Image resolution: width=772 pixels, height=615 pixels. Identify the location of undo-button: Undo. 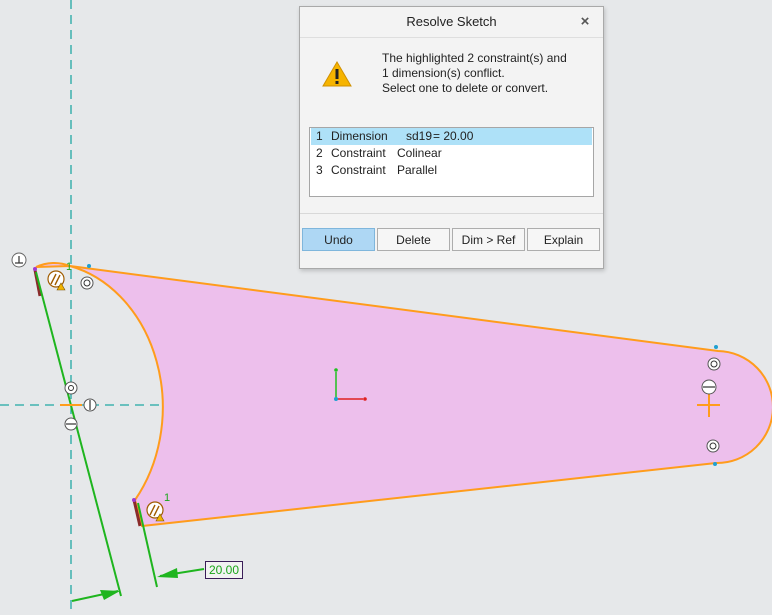
(338, 239).